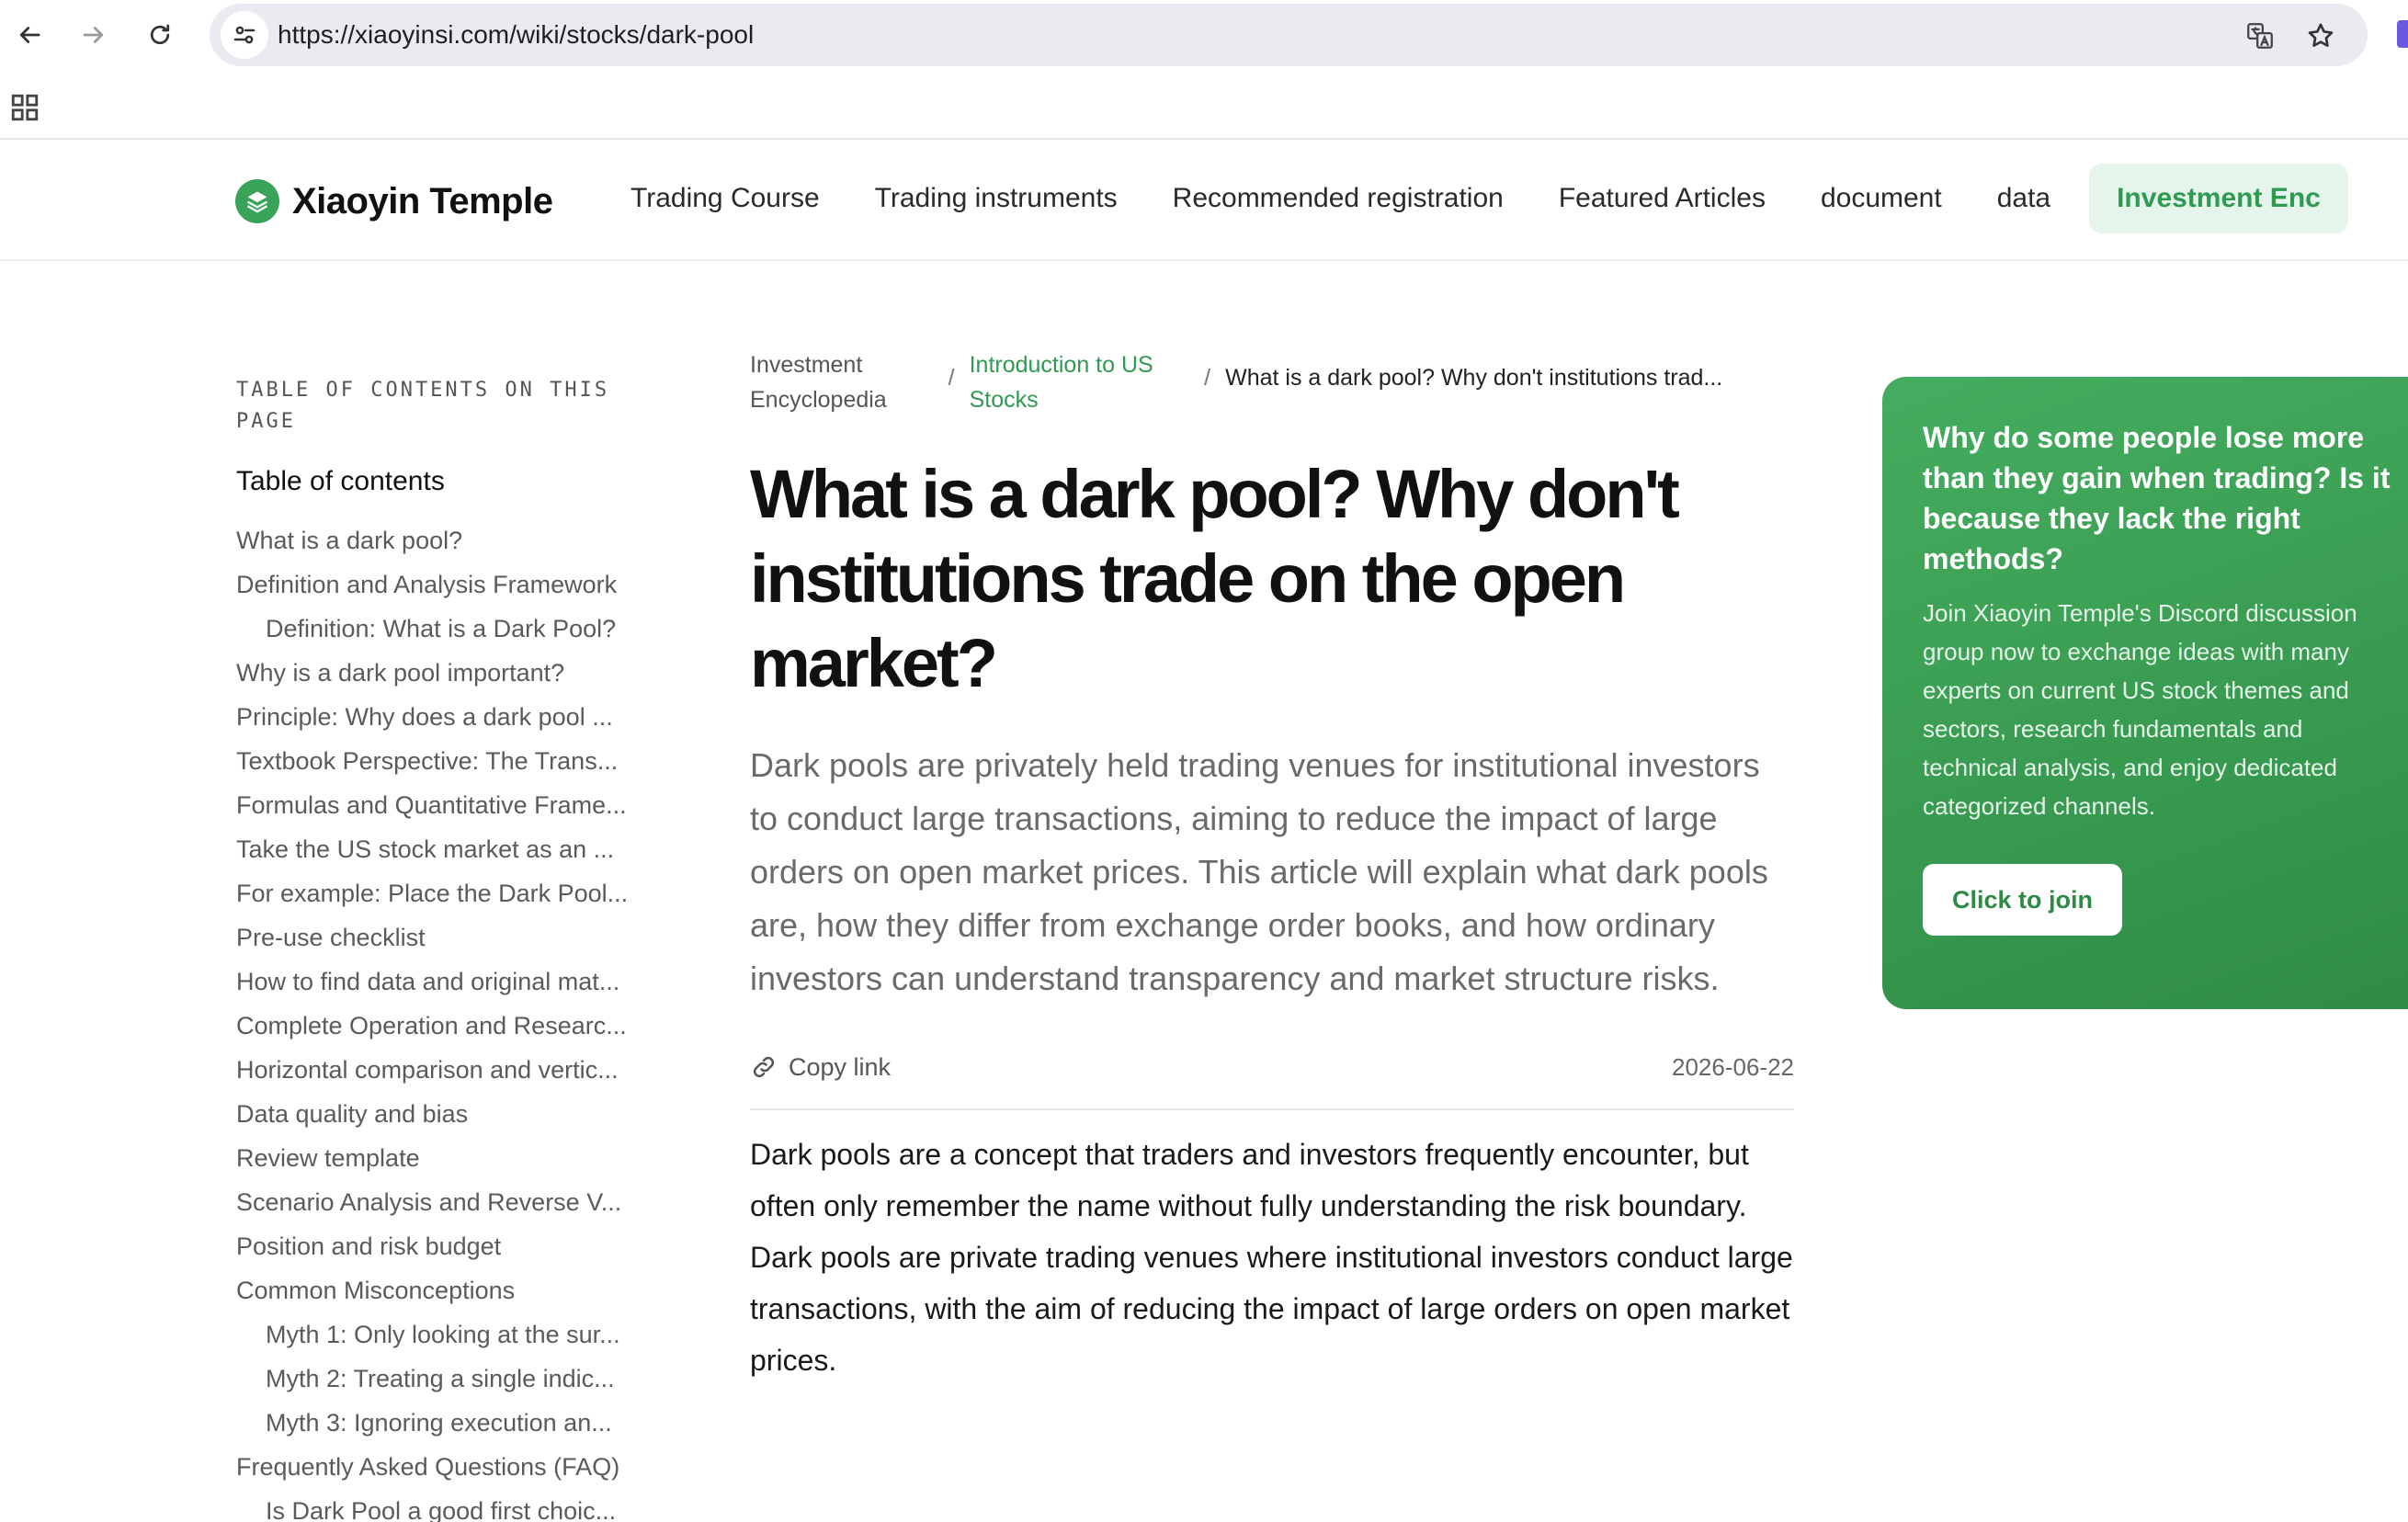 The width and height of the screenshot is (2408, 1522). Describe the element at coordinates (1272, 1067) in the screenshot. I see `article-meta: Copy link 2026-06-22` at that location.